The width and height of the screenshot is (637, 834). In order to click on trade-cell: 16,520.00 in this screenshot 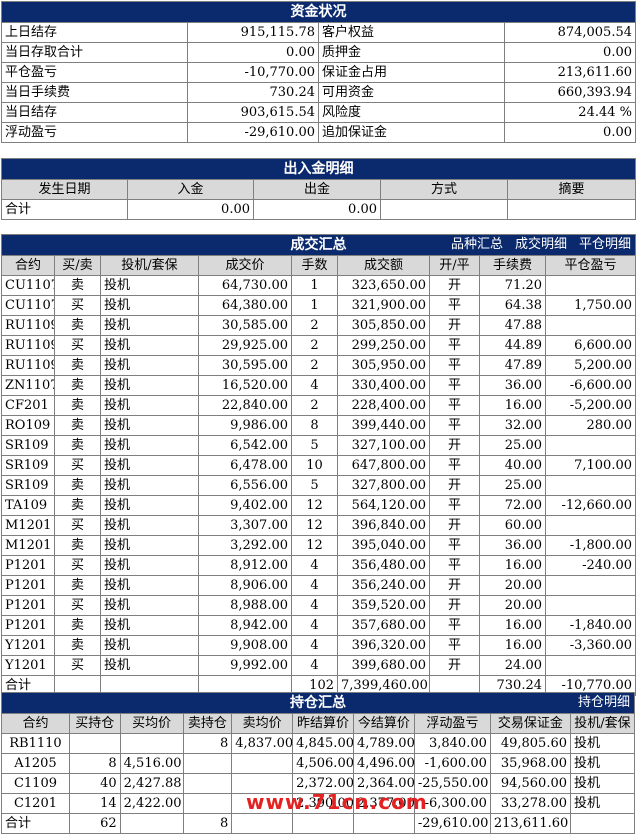, I will do `click(245, 385)`.